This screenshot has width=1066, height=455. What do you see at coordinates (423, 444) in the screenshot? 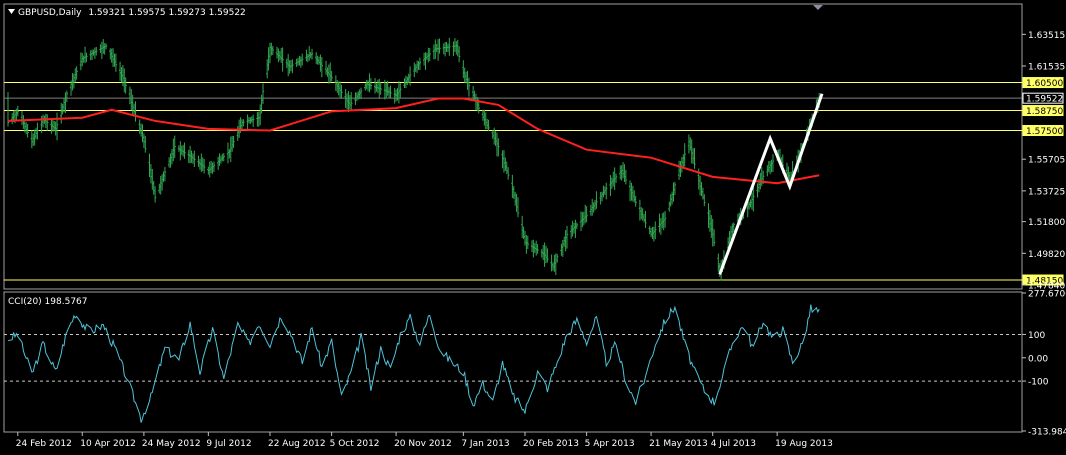
I see `time-axis-label: 20 Nov 2012` at bounding box center [423, 444].